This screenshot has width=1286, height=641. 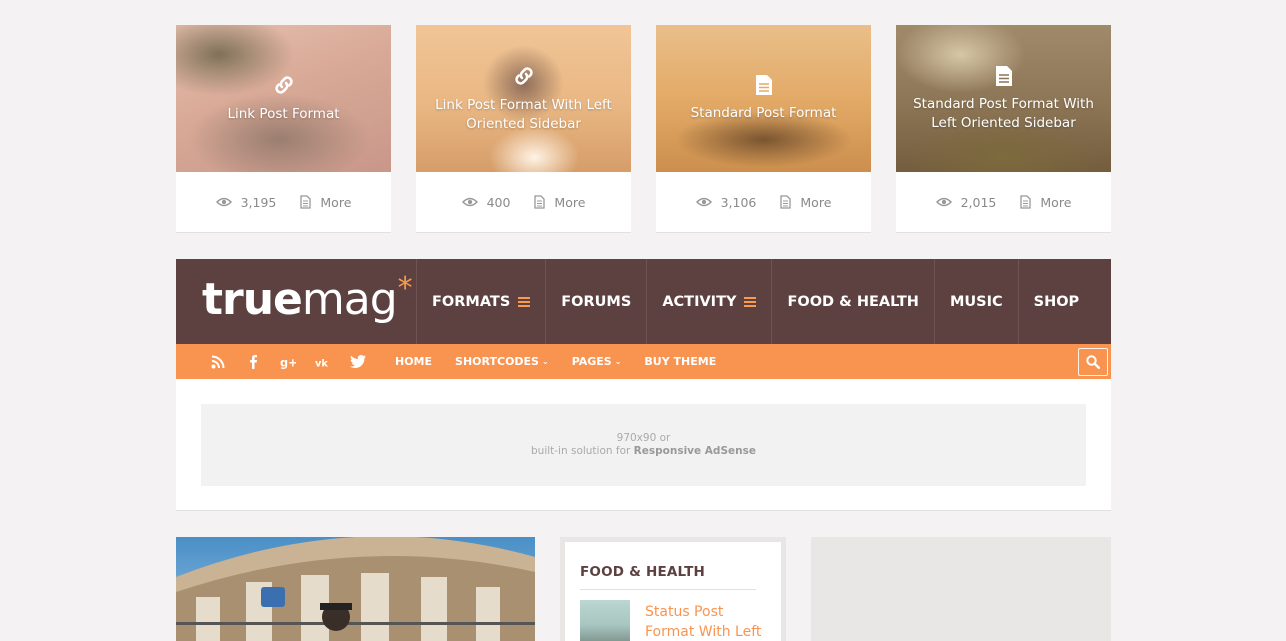 What do you see at coordinates (283, 114) in the screenshot?
I see `post-title: Link Post Format` at bounding box center [283, 114].